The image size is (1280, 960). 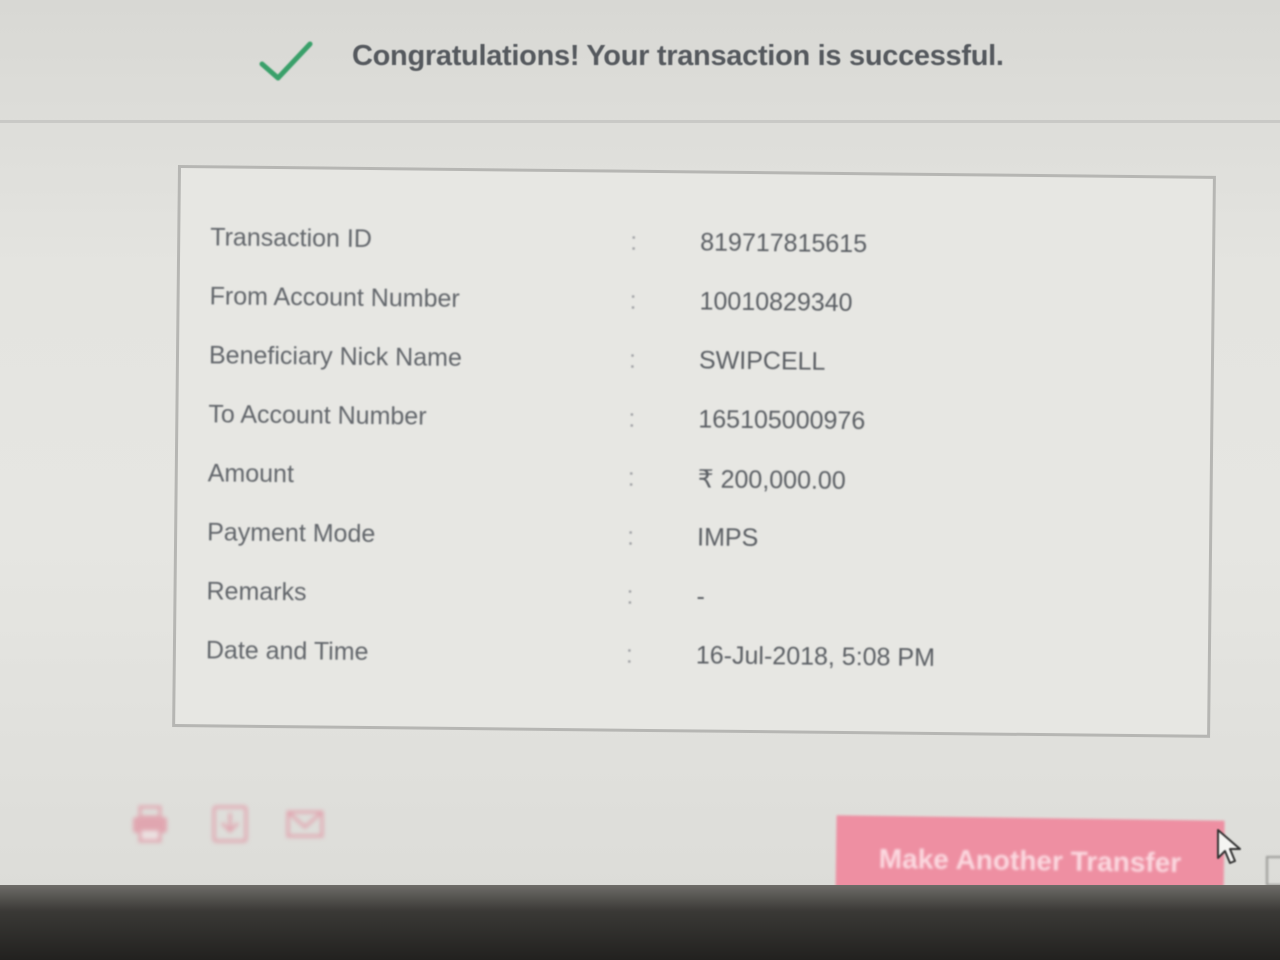 I want to click on download-icon, so click(x=230, y=824).